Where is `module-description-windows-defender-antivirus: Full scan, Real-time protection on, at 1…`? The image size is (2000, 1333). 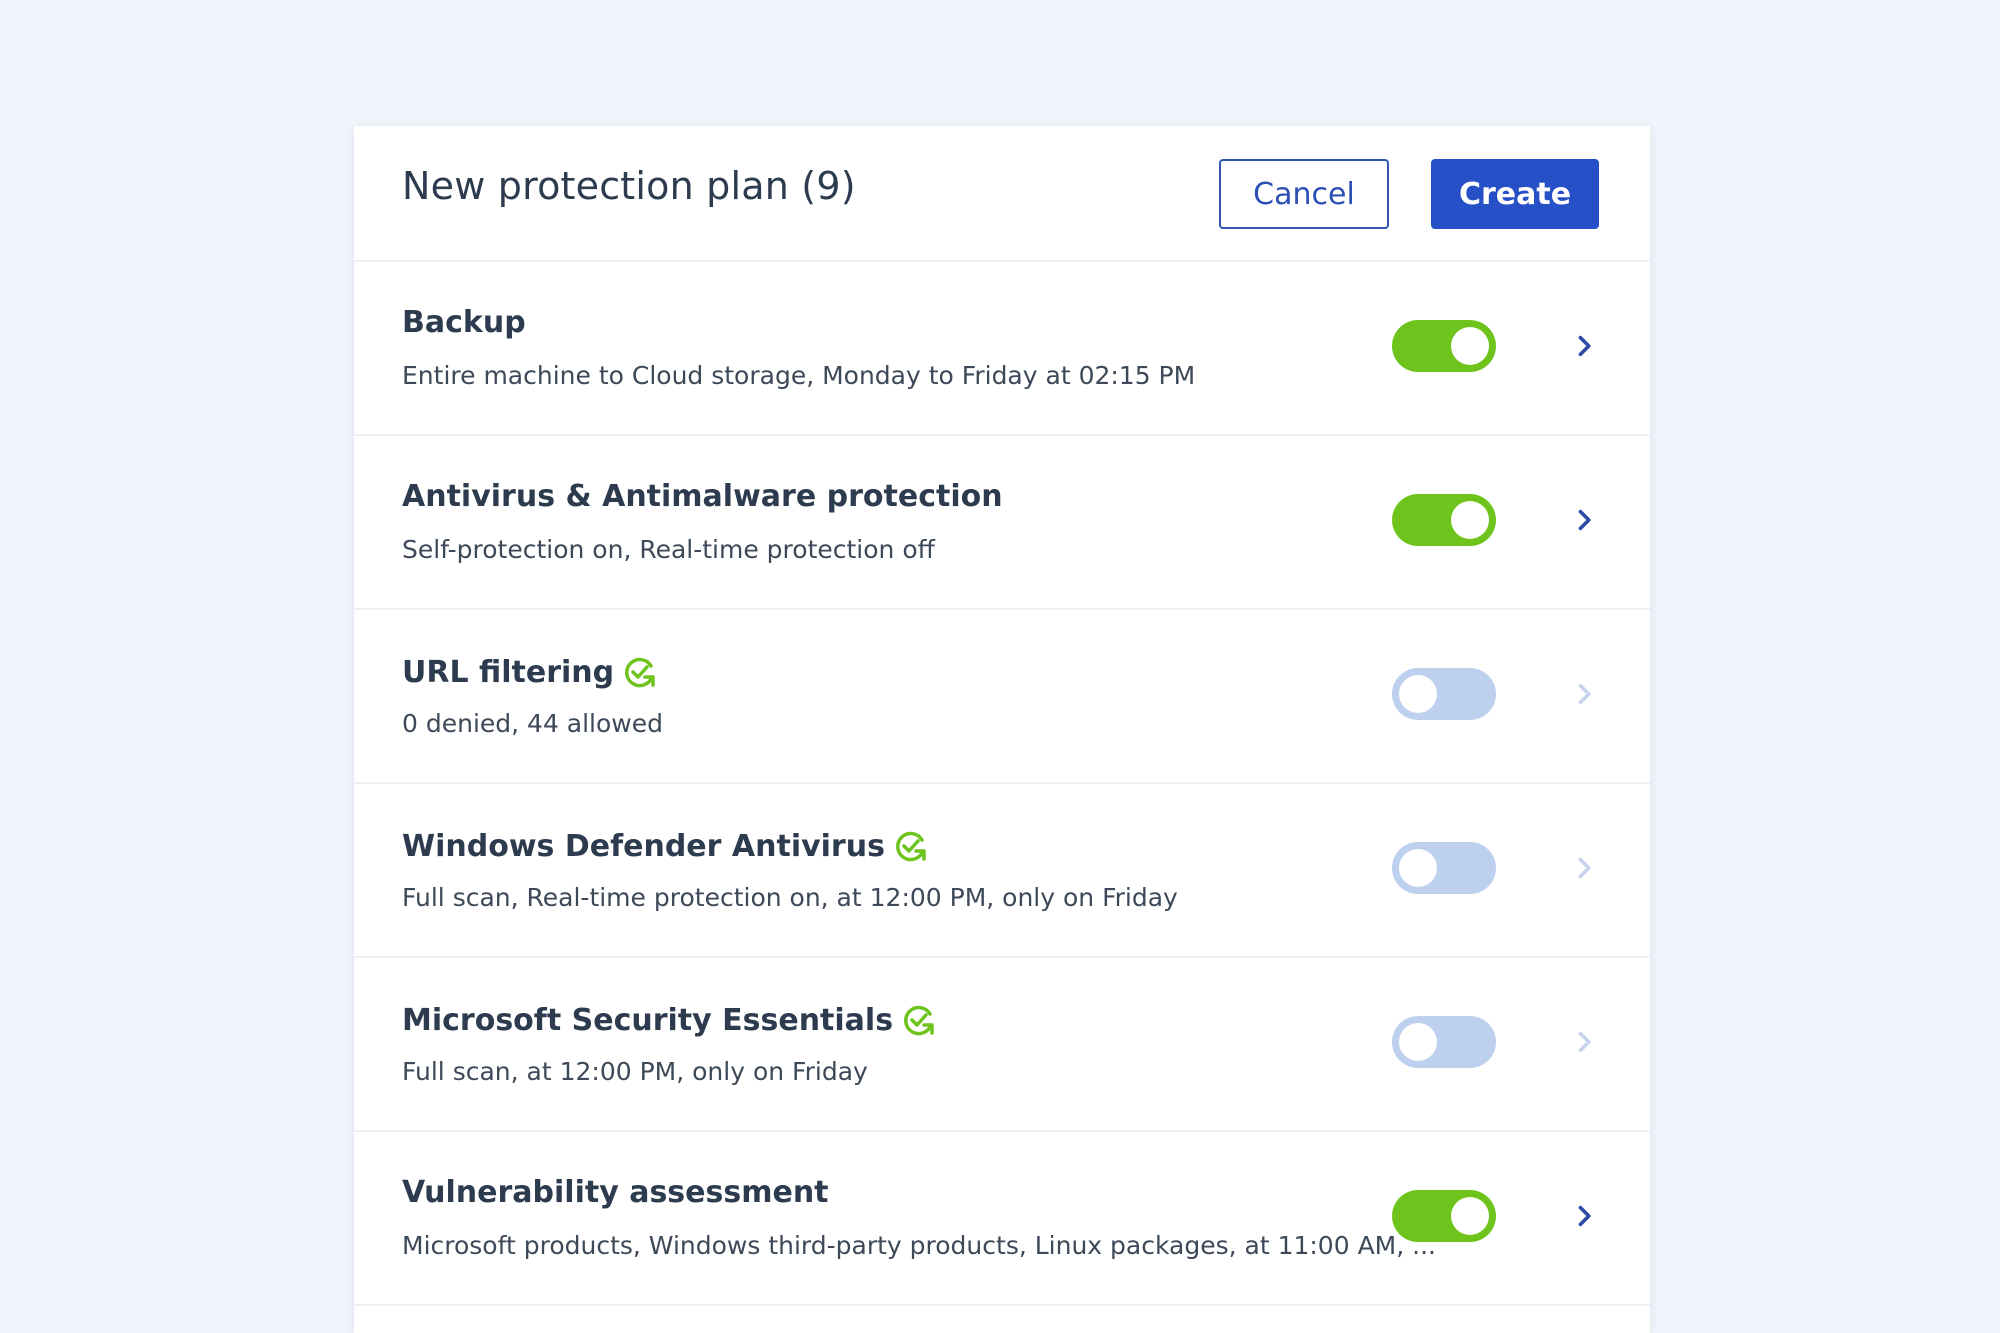
module-description-windows-defender-antivirus: Full scan, Real-time protection on, at 1… is located at coordinates (790, 897).